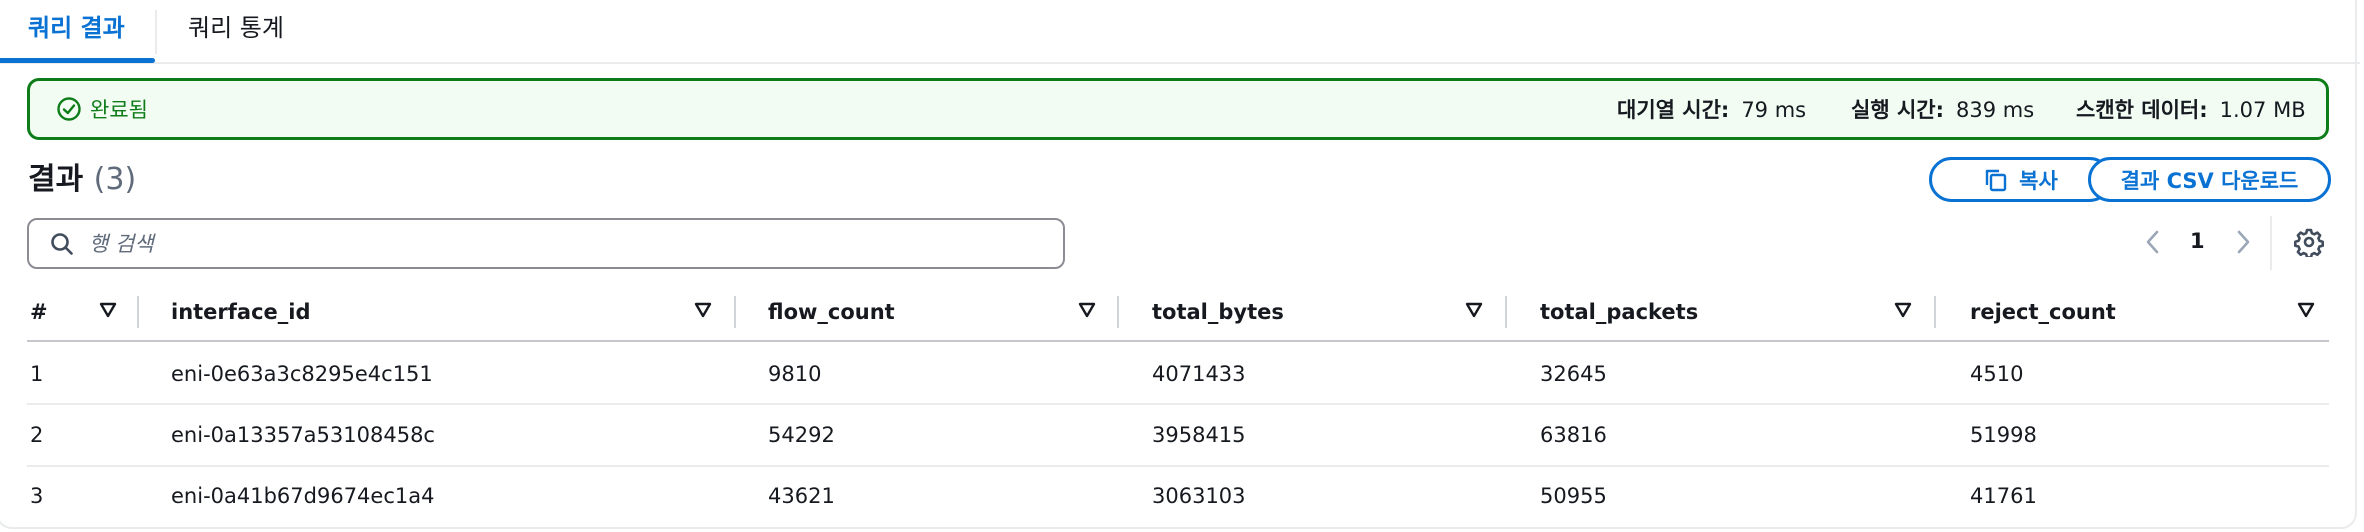 The height and width of the screenshot is (532, 2364). I want to click on table-cell: 3, so click(37, 496).